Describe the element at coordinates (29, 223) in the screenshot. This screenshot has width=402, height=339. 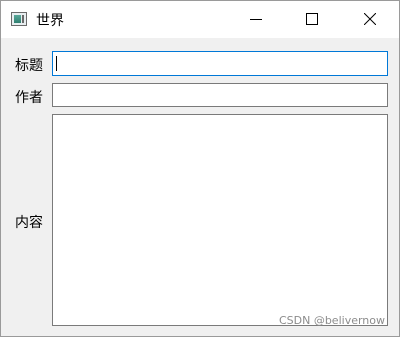
I see `content-label: 内容` at that location.